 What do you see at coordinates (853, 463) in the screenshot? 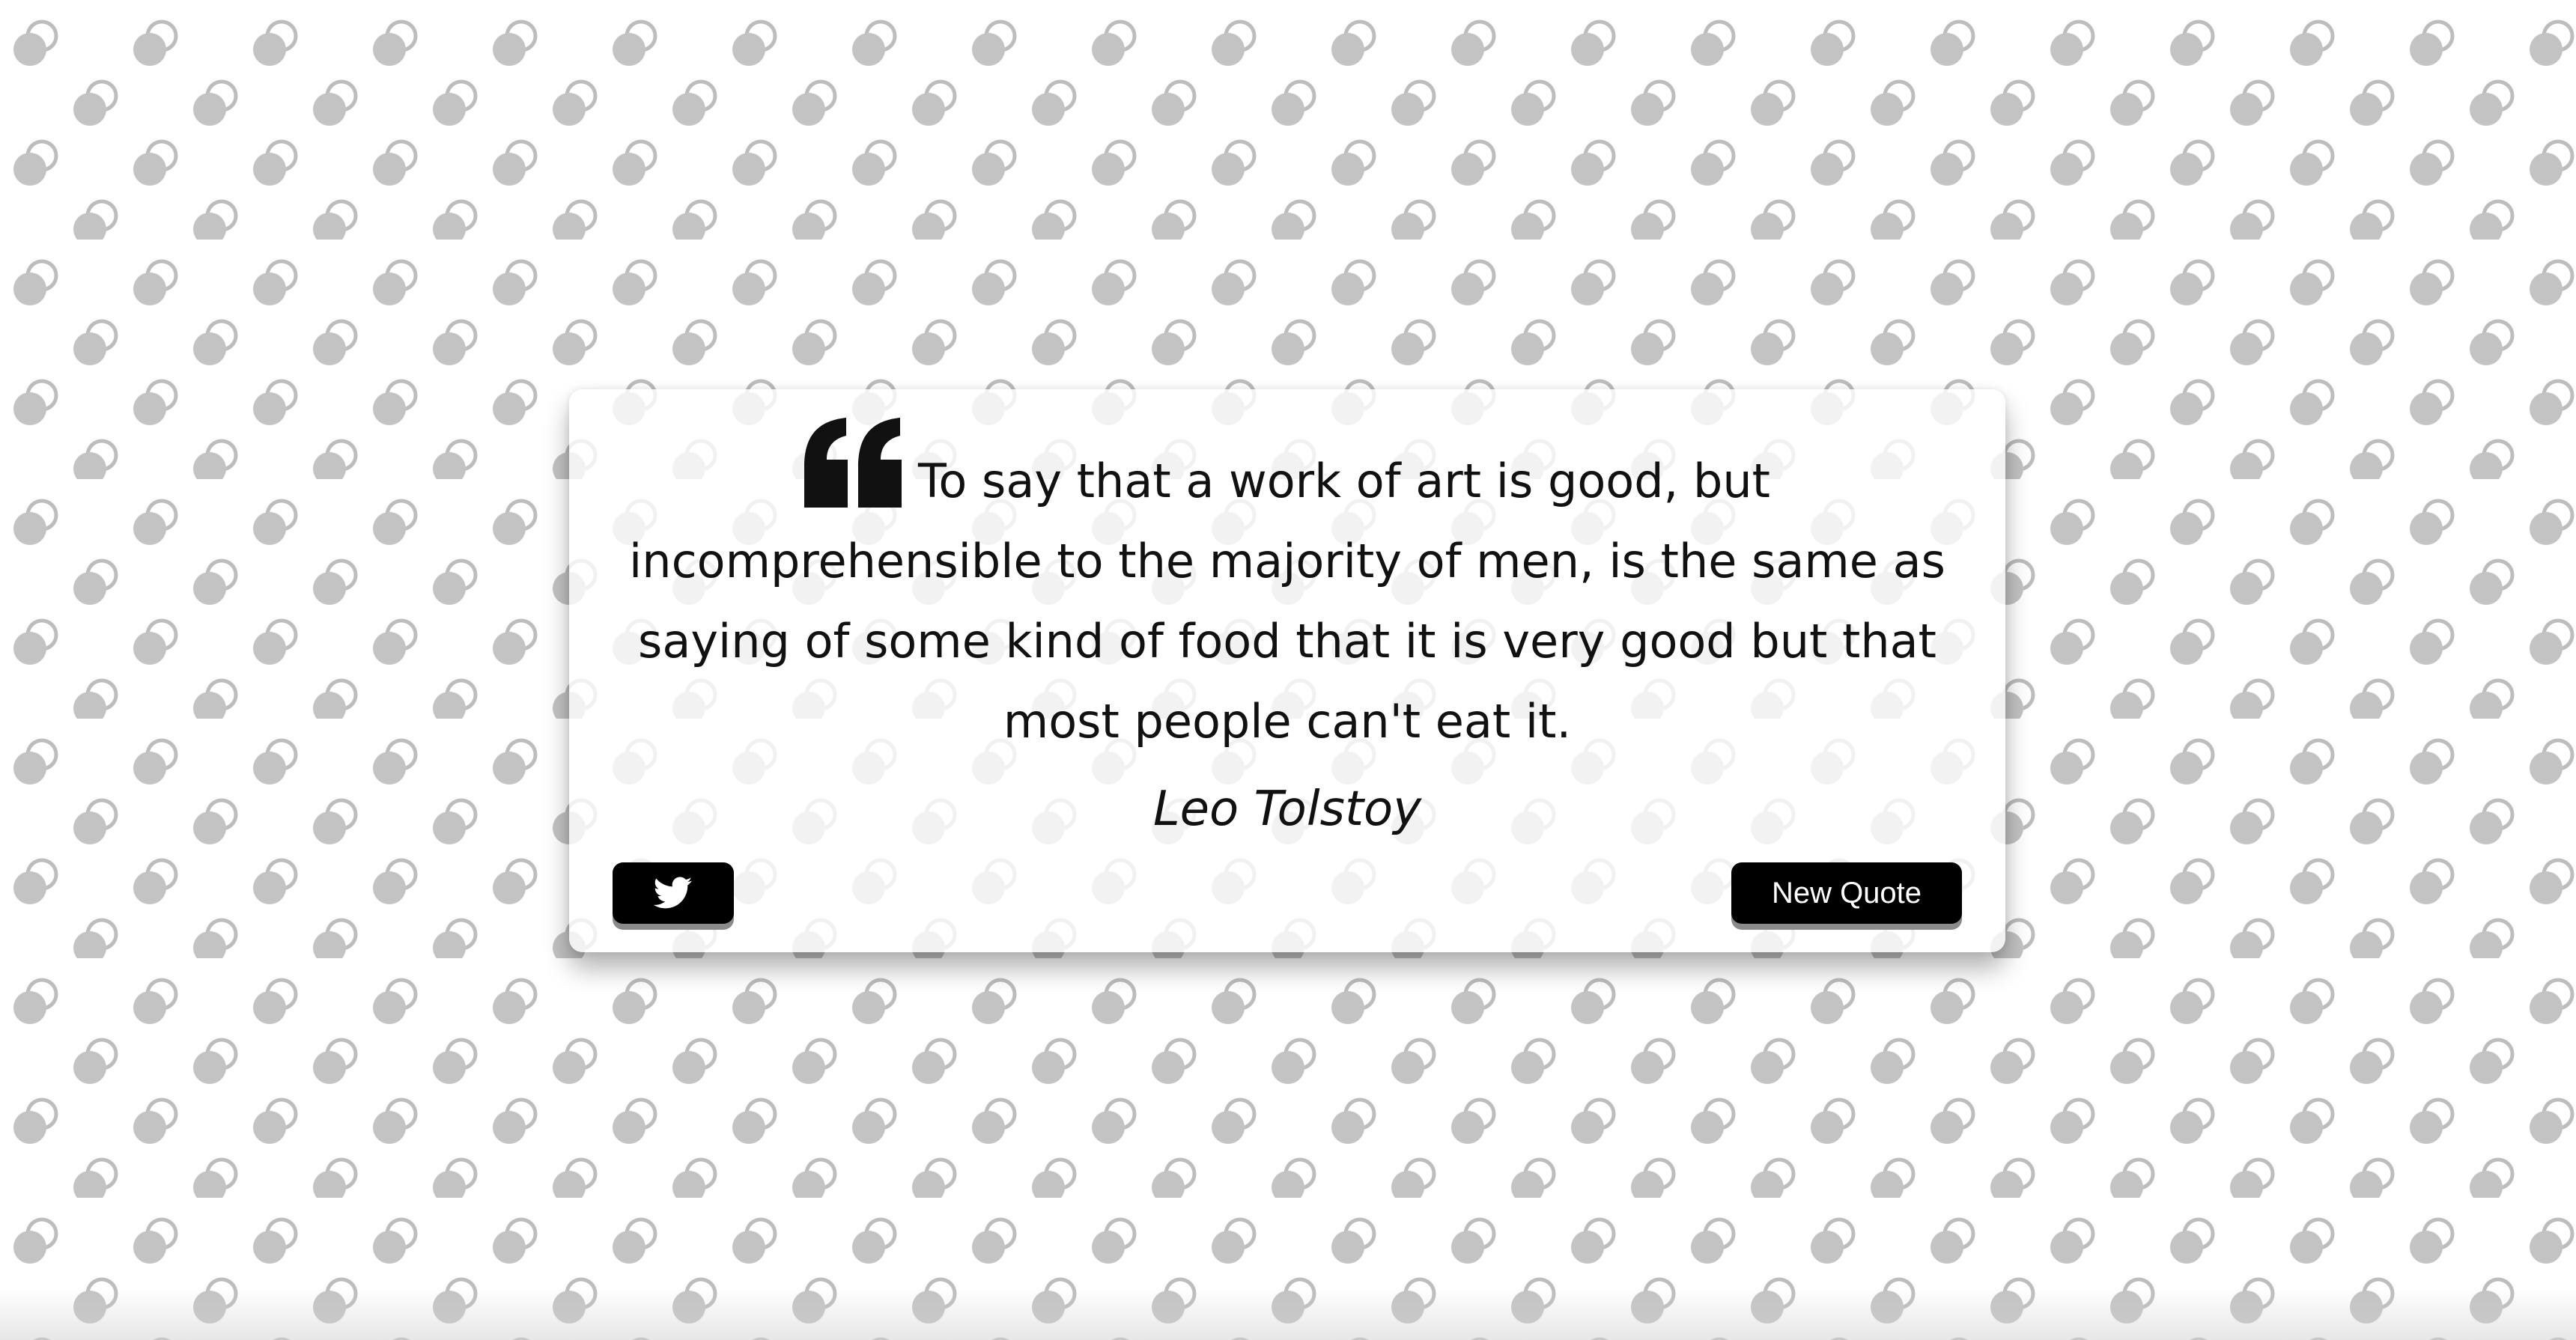
I see `quote-left-icon` at bounding box center [853, 463].